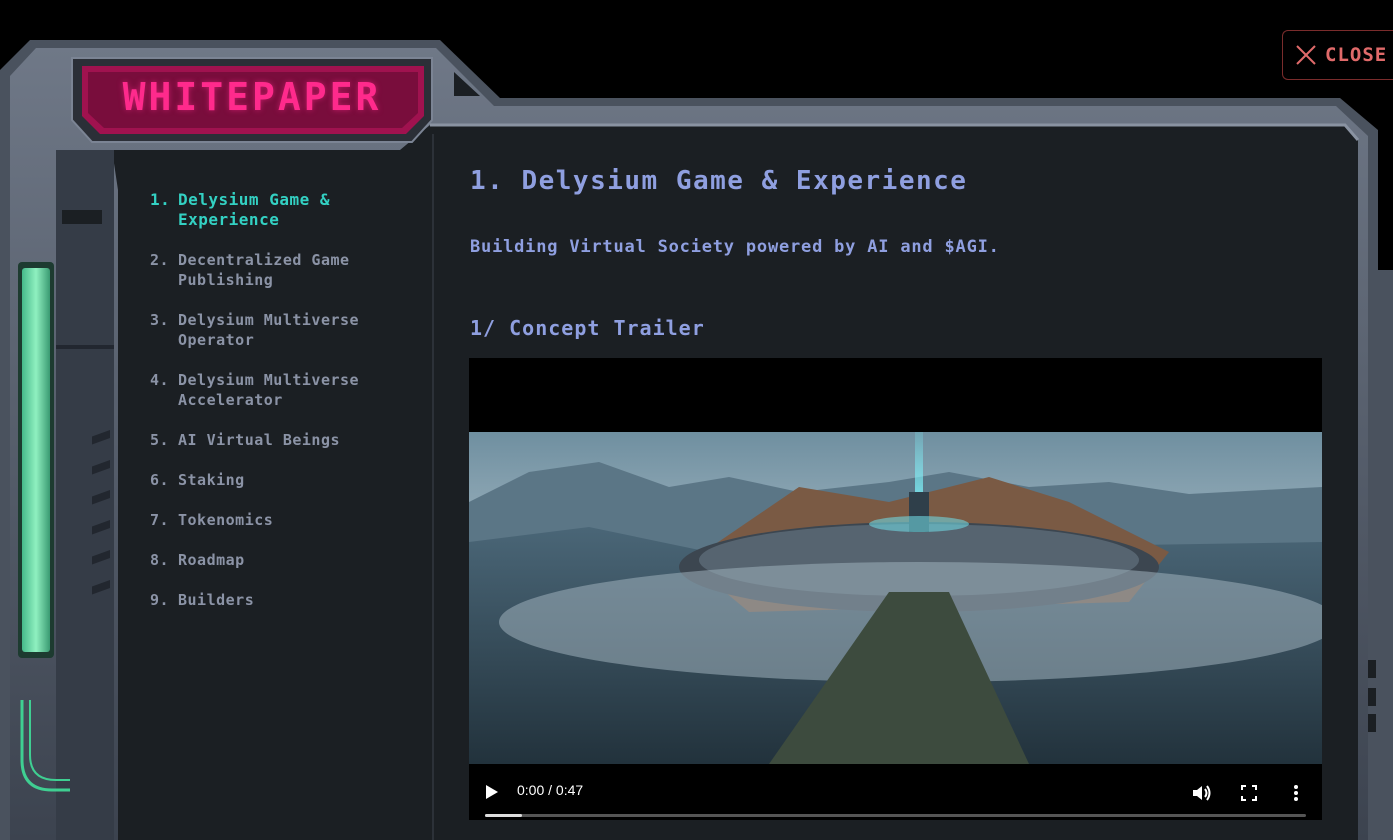 The height and width of the screenshot is (840, 1393). I want to click on page-title: 1. Delysium Game & Experience, so click(719, 181).